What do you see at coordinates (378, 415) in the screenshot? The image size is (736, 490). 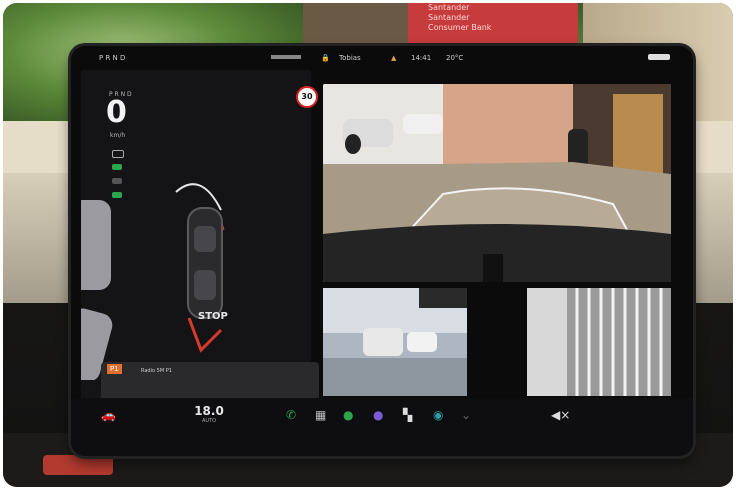 I see `media-icon: ●` at bounding box center [378, 415].